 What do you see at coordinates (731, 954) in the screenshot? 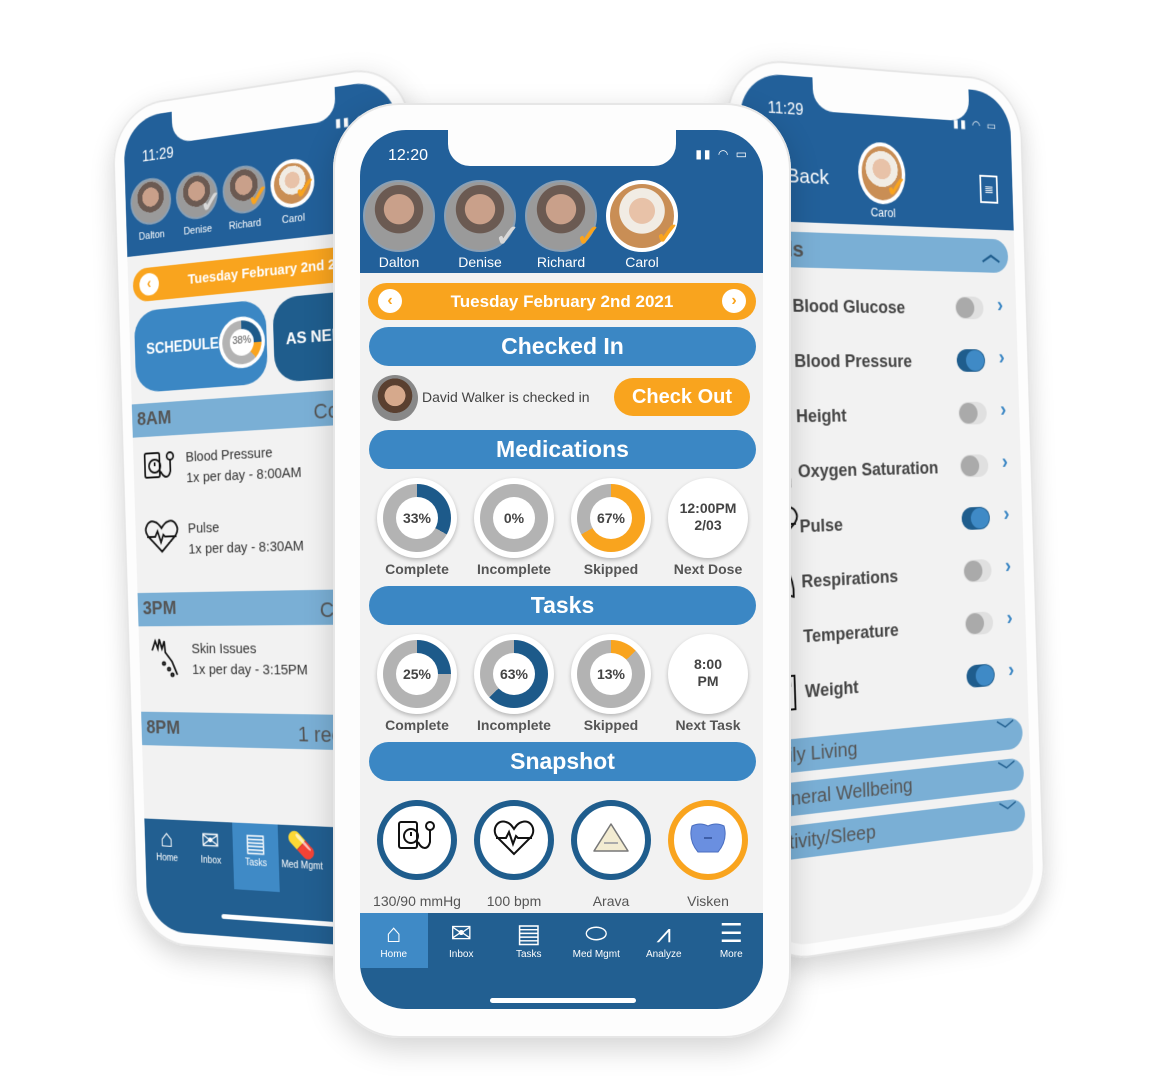
I see `nav-label: More` at bounding box center [731, 954].